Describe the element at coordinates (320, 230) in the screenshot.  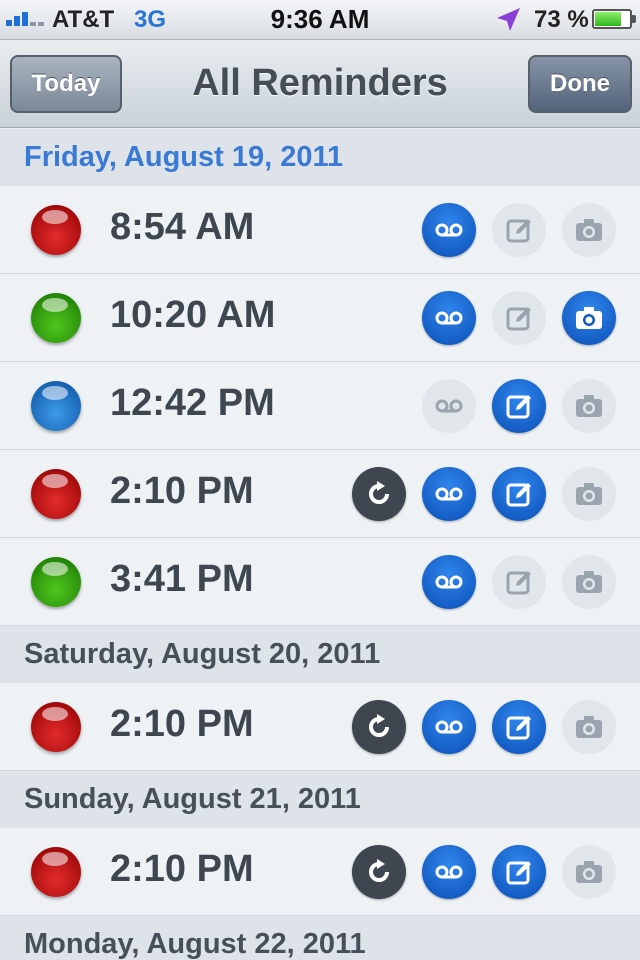
I see `reminder-row: 8:54 AM` at that location.